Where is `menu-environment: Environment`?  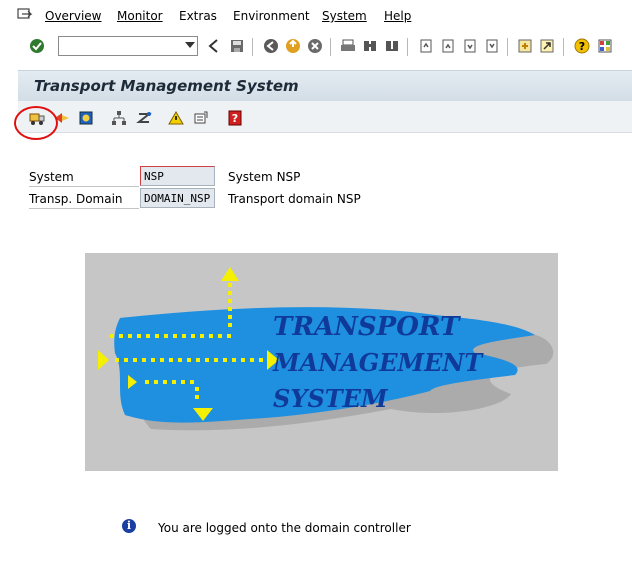 menu-environment: Environment is located at coordinates (271, 16).